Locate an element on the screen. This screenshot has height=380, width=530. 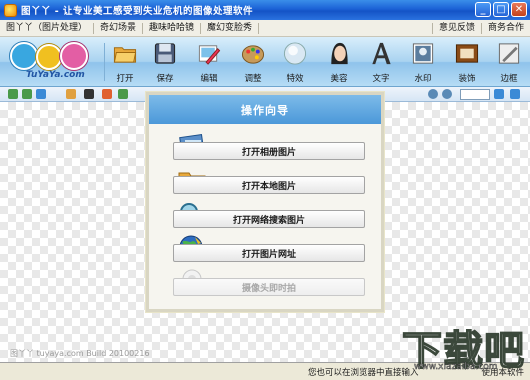
fit-window-icon is located at coordinates (499, 94).